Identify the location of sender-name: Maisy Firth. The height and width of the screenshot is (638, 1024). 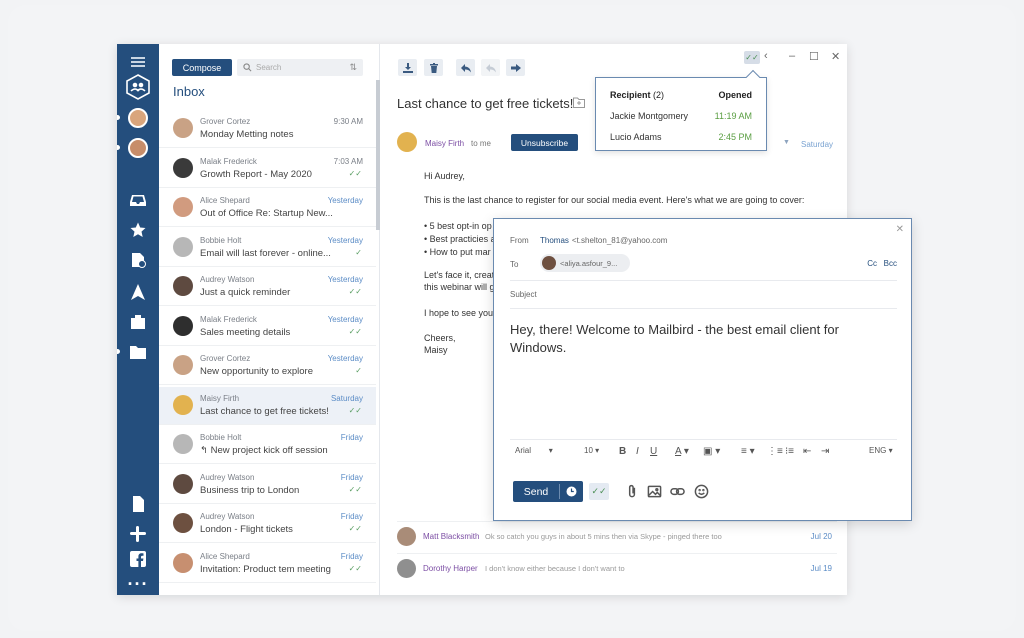
(444, 143).